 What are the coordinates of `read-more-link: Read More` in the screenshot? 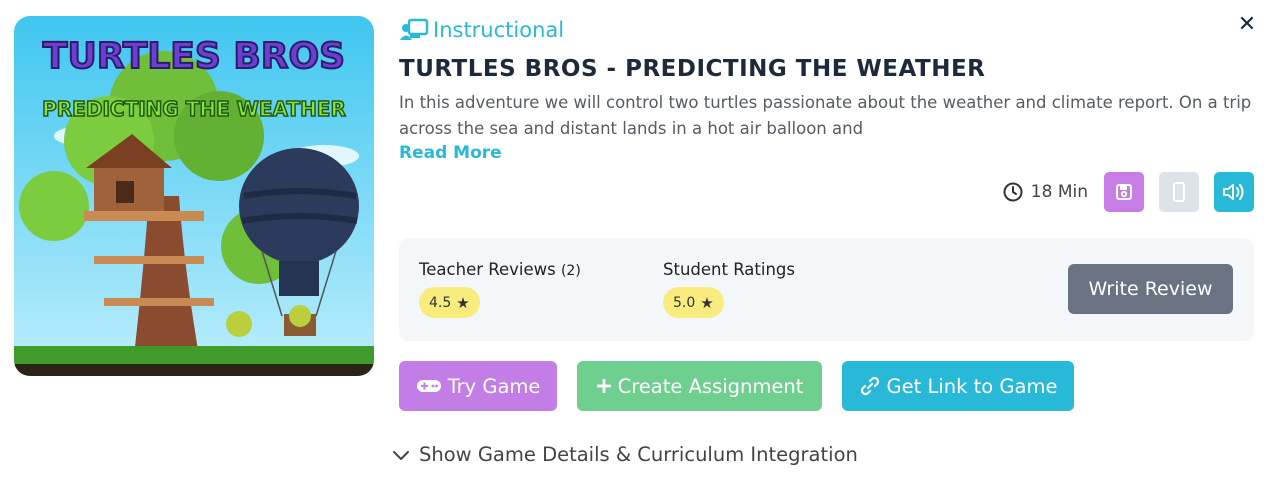 It's located at (450, 153).